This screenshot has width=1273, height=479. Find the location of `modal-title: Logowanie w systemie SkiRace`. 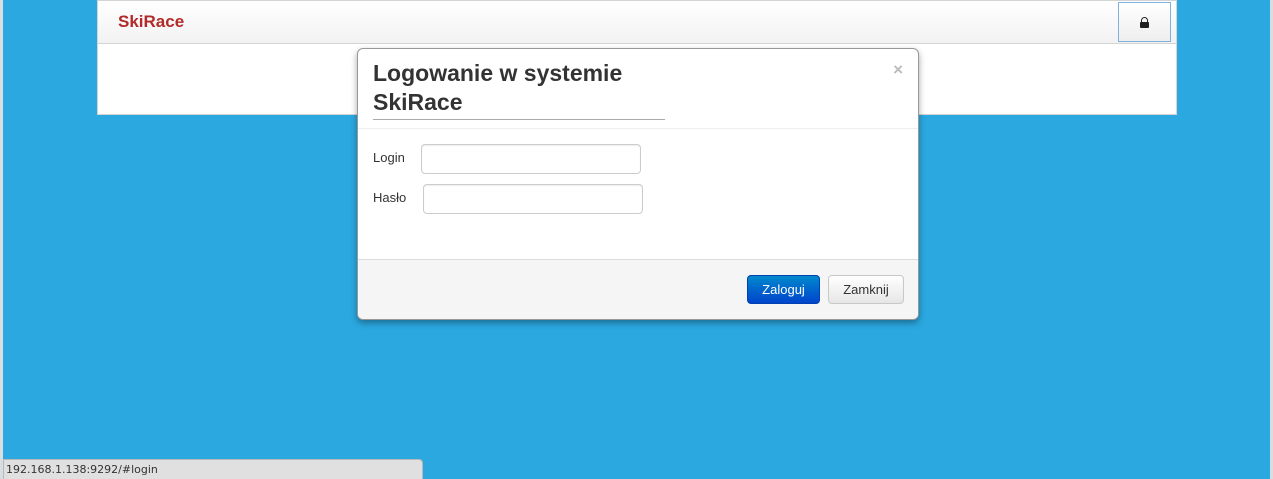

modal-title: Logowanie w systemie SkiRace is located at coordinates (519, 89).